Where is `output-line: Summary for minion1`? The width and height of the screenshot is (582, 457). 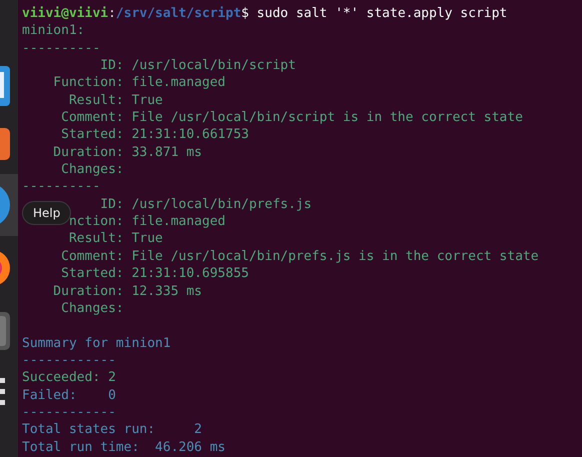 output-line: Summary for minion1 is located at coordinates (96, 343).